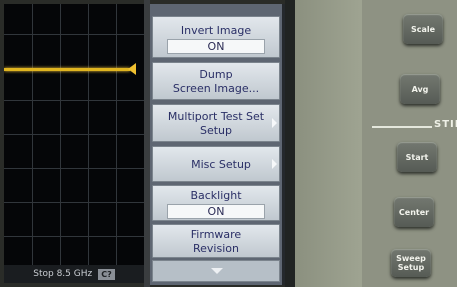 This screenshot has width=457, height=287. What do you see at coordinates (445, 124) in the screenshot?
I see `stim-group-label: STIM` at bounding box center [445, 124].